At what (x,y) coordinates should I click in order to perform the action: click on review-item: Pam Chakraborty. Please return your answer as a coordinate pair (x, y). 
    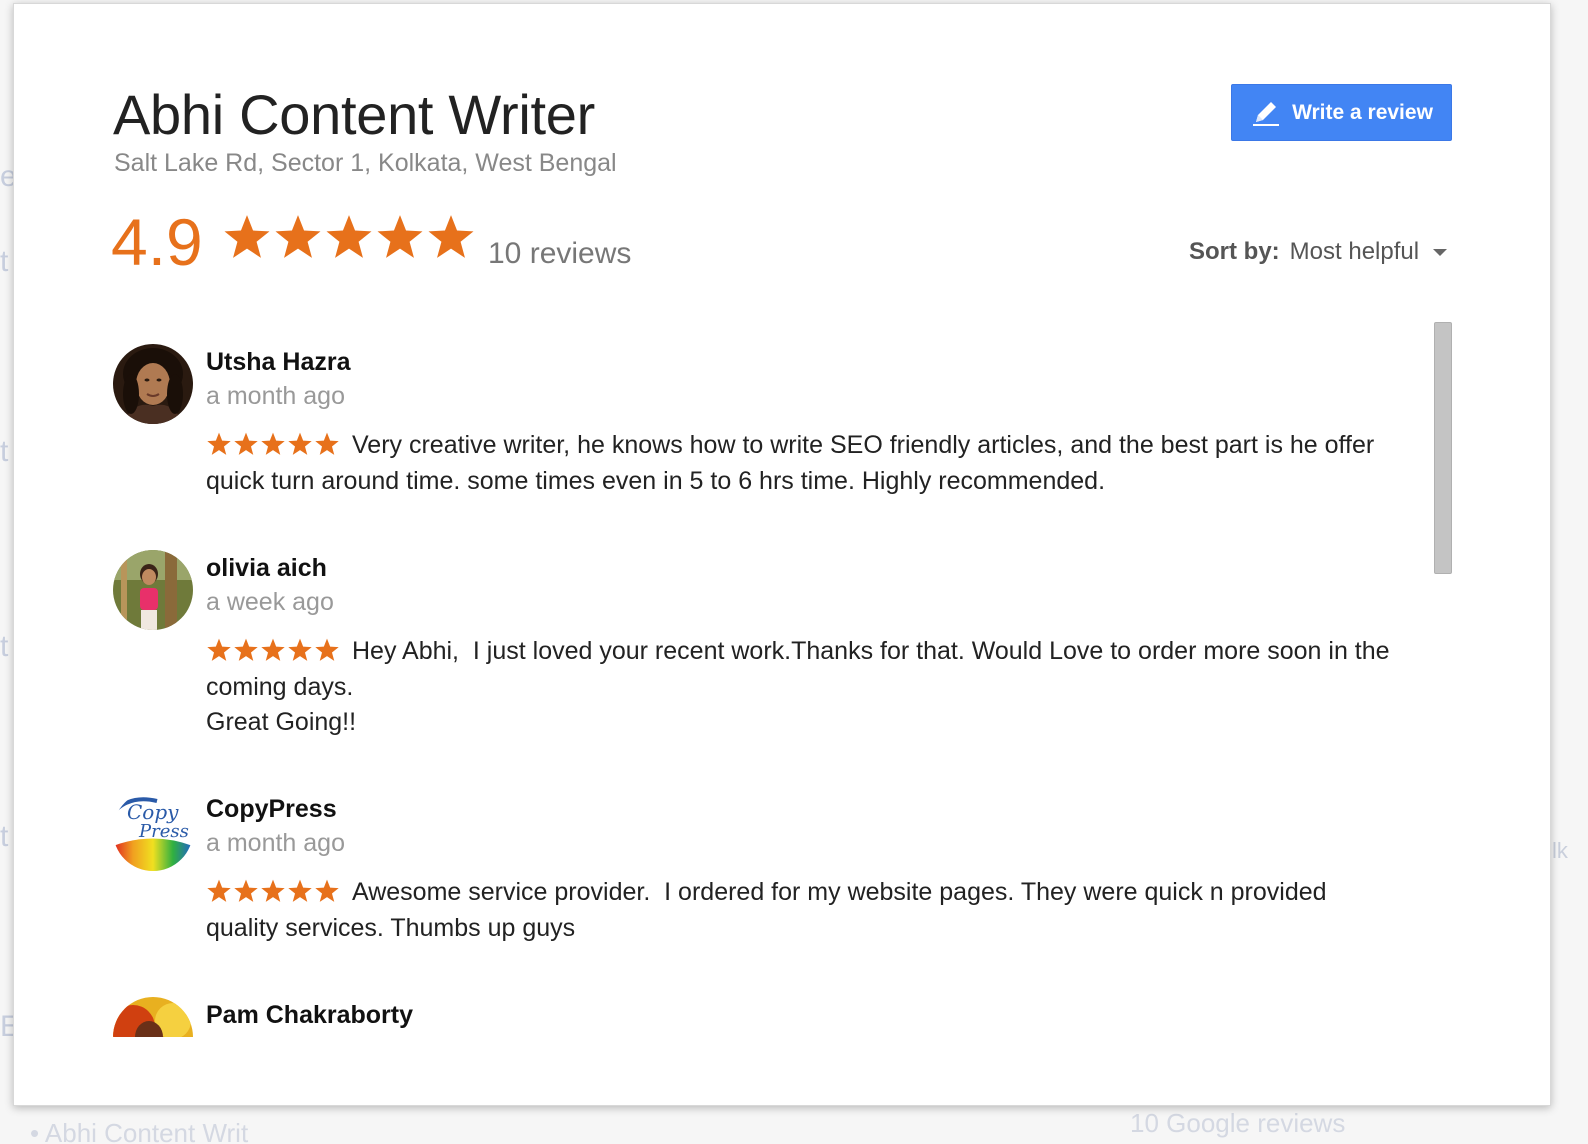
    Looking at the image, I should click on (758, 1017).